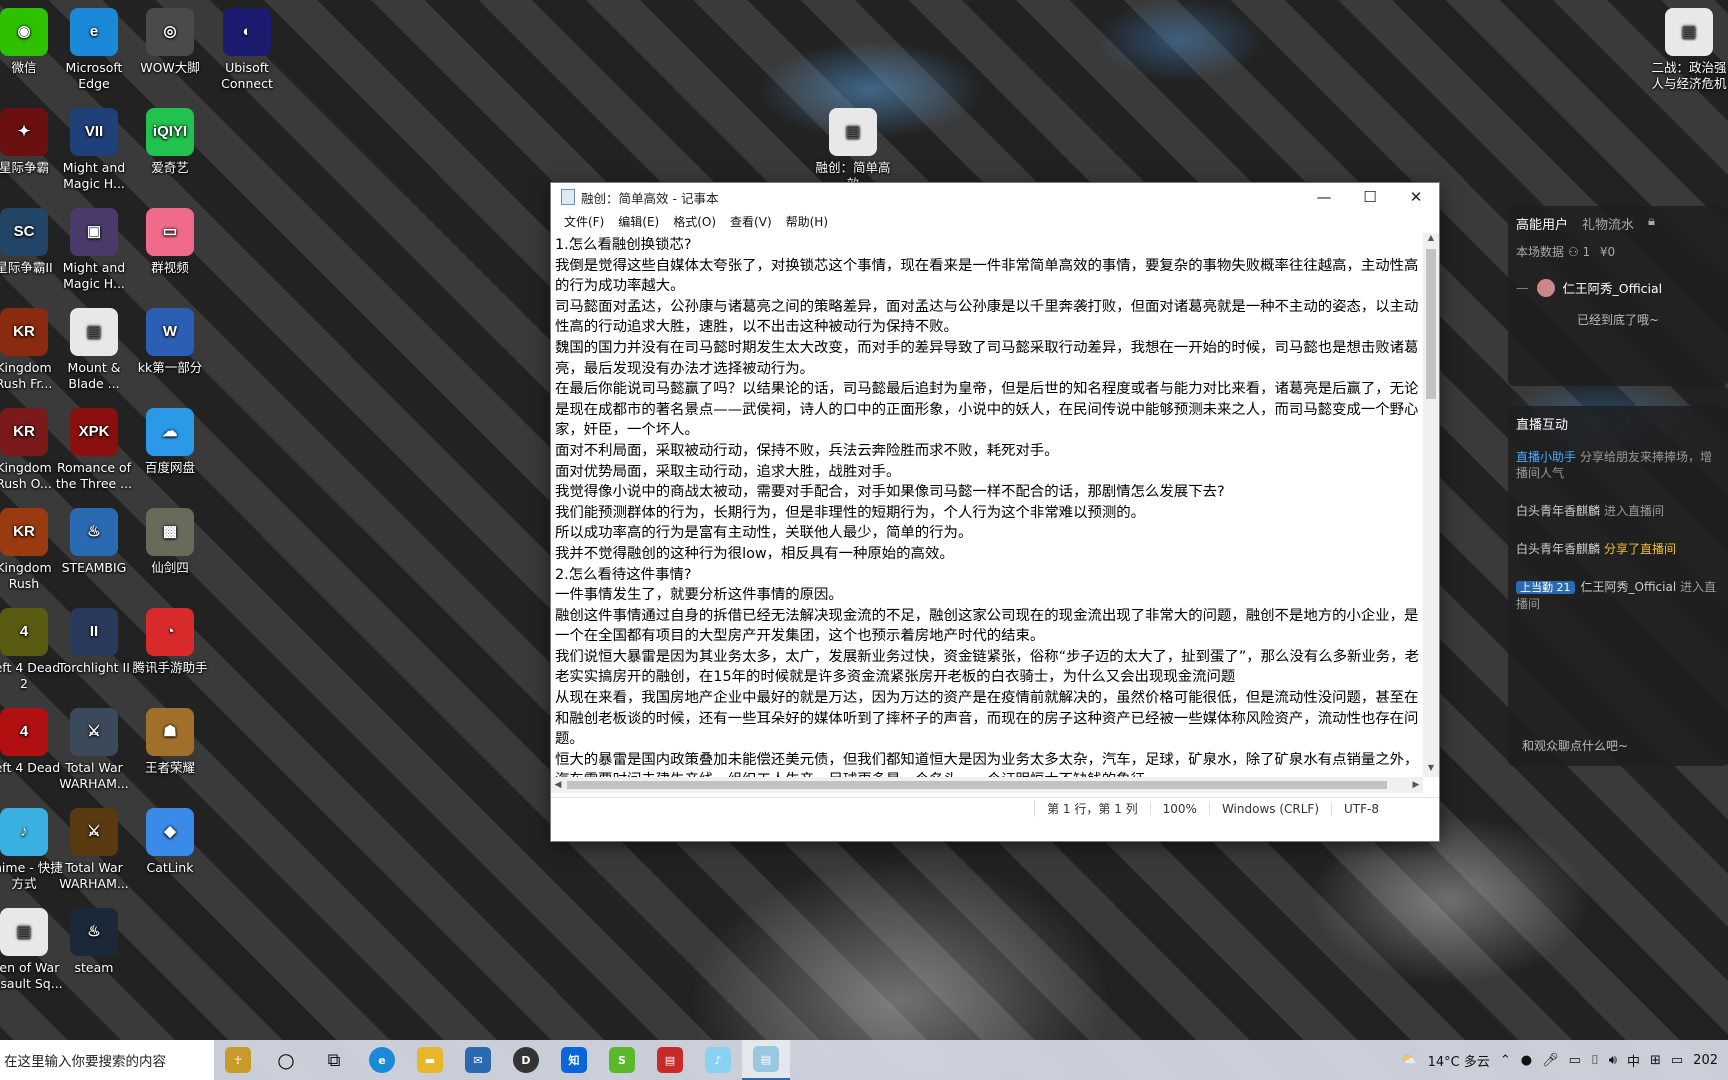 The height and width of the screenshot is (1080, 1728). Describe the element at coordinates (1618, 595) in the screenshot. I see `chat-message: 上当勤 21 仁王阿秀_Official 进入直播间` at that location.